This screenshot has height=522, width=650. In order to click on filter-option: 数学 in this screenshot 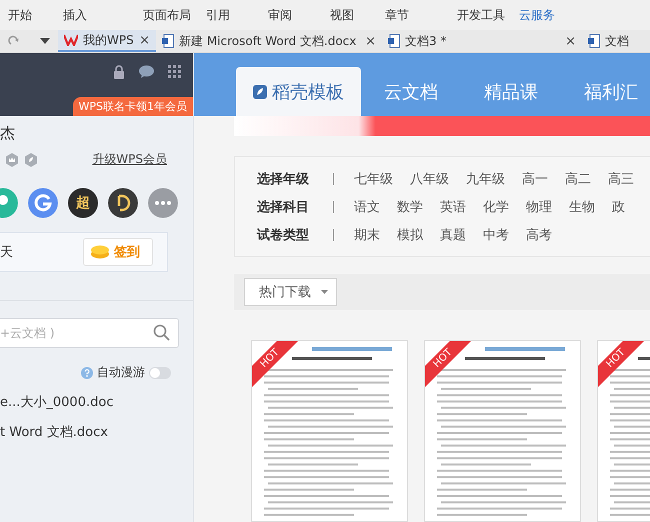, I will do `click(410, 207)`.